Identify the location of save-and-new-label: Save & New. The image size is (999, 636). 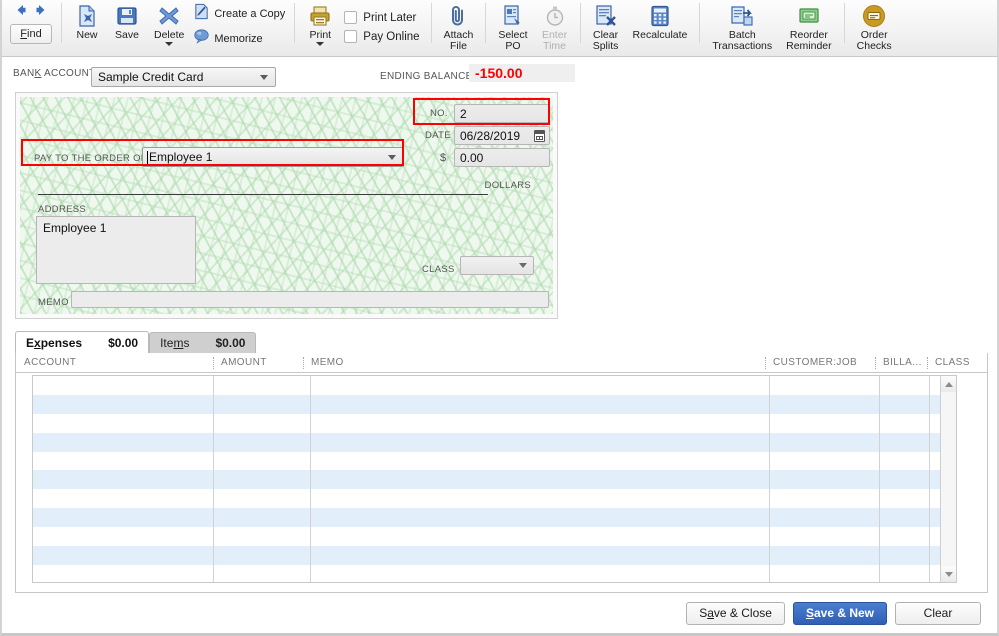
(839, 613).